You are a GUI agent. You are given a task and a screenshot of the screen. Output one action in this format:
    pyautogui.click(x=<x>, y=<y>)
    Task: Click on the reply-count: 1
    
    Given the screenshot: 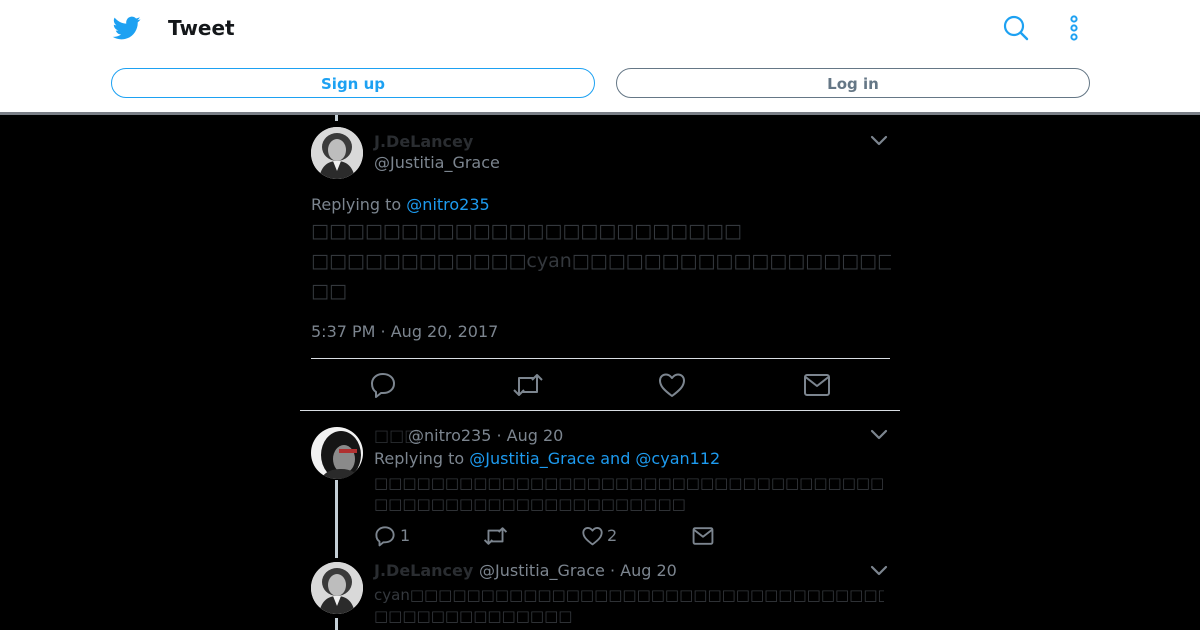 What is the action you would take?
    pyautogui.click(x=405, y=535)
    